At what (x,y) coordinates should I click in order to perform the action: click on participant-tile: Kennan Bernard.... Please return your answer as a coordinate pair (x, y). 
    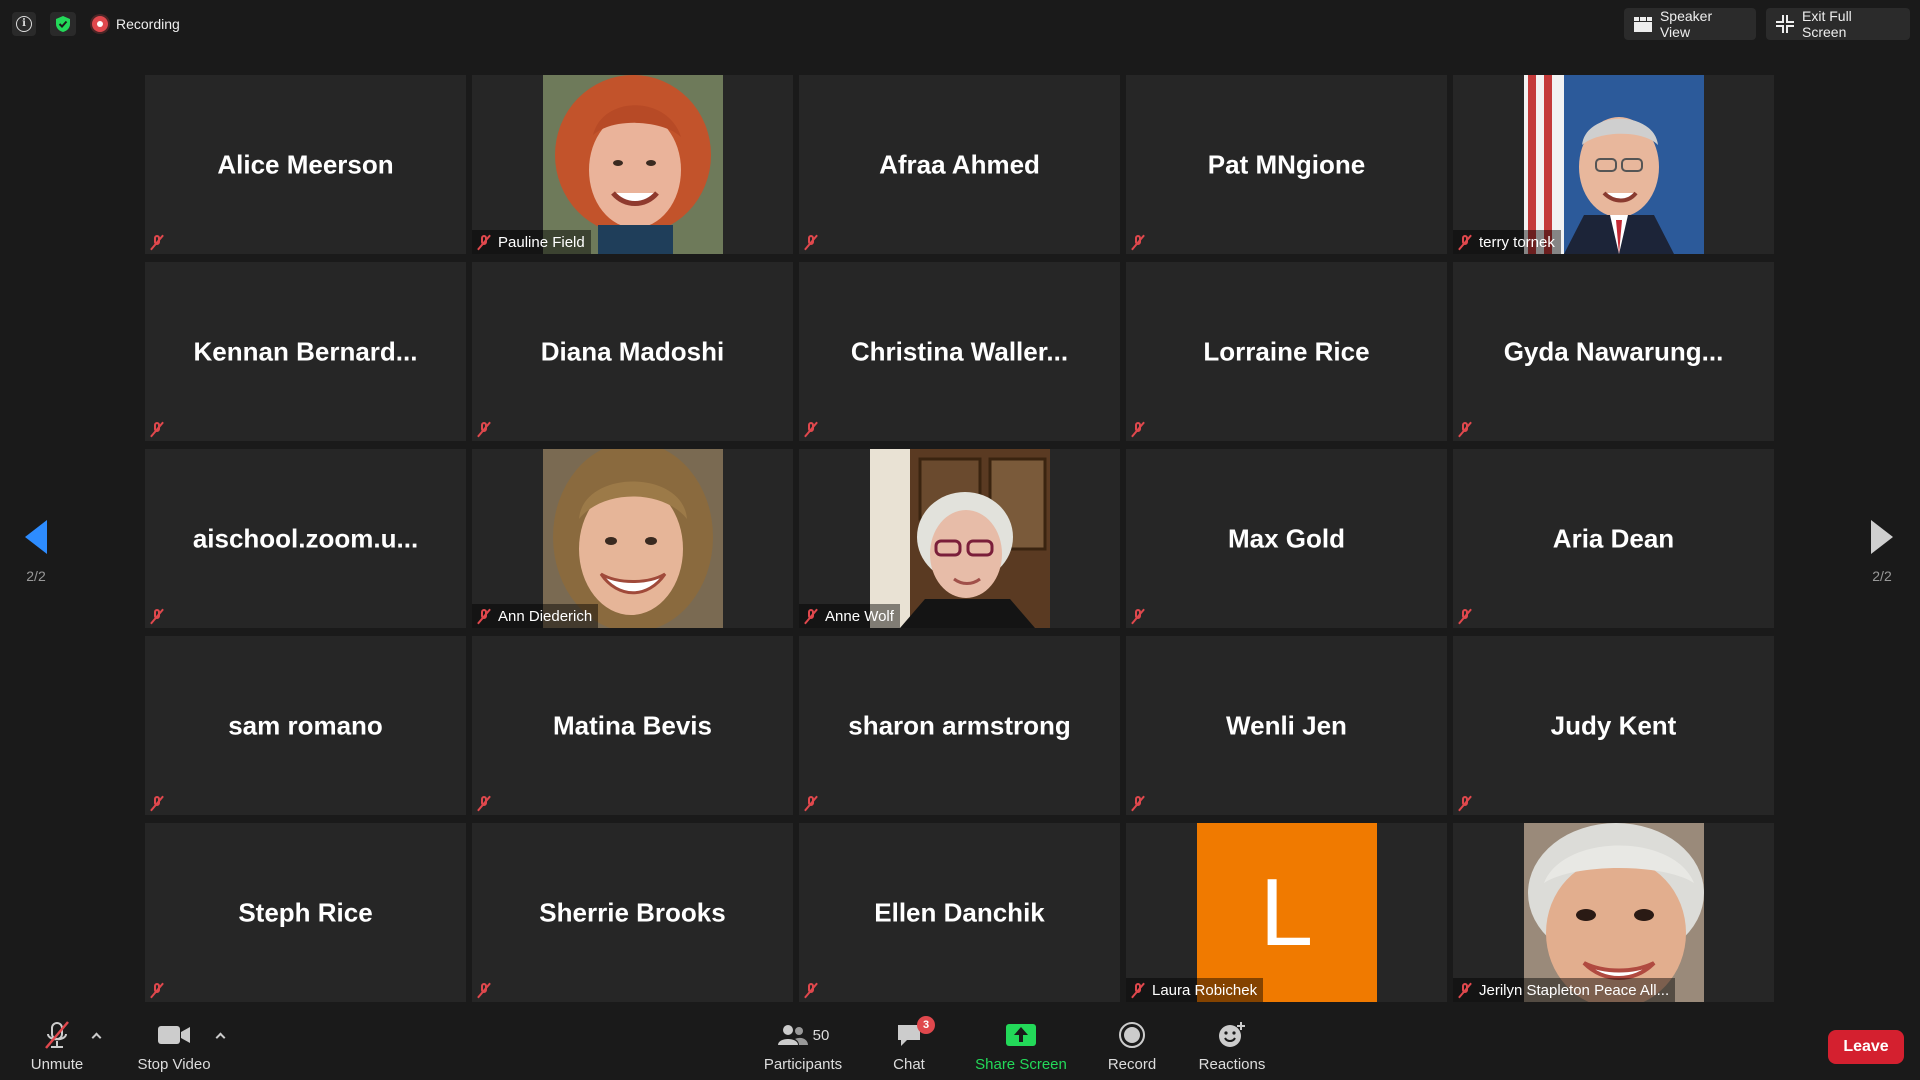
    Looking at the image, I should click on (305, 351).